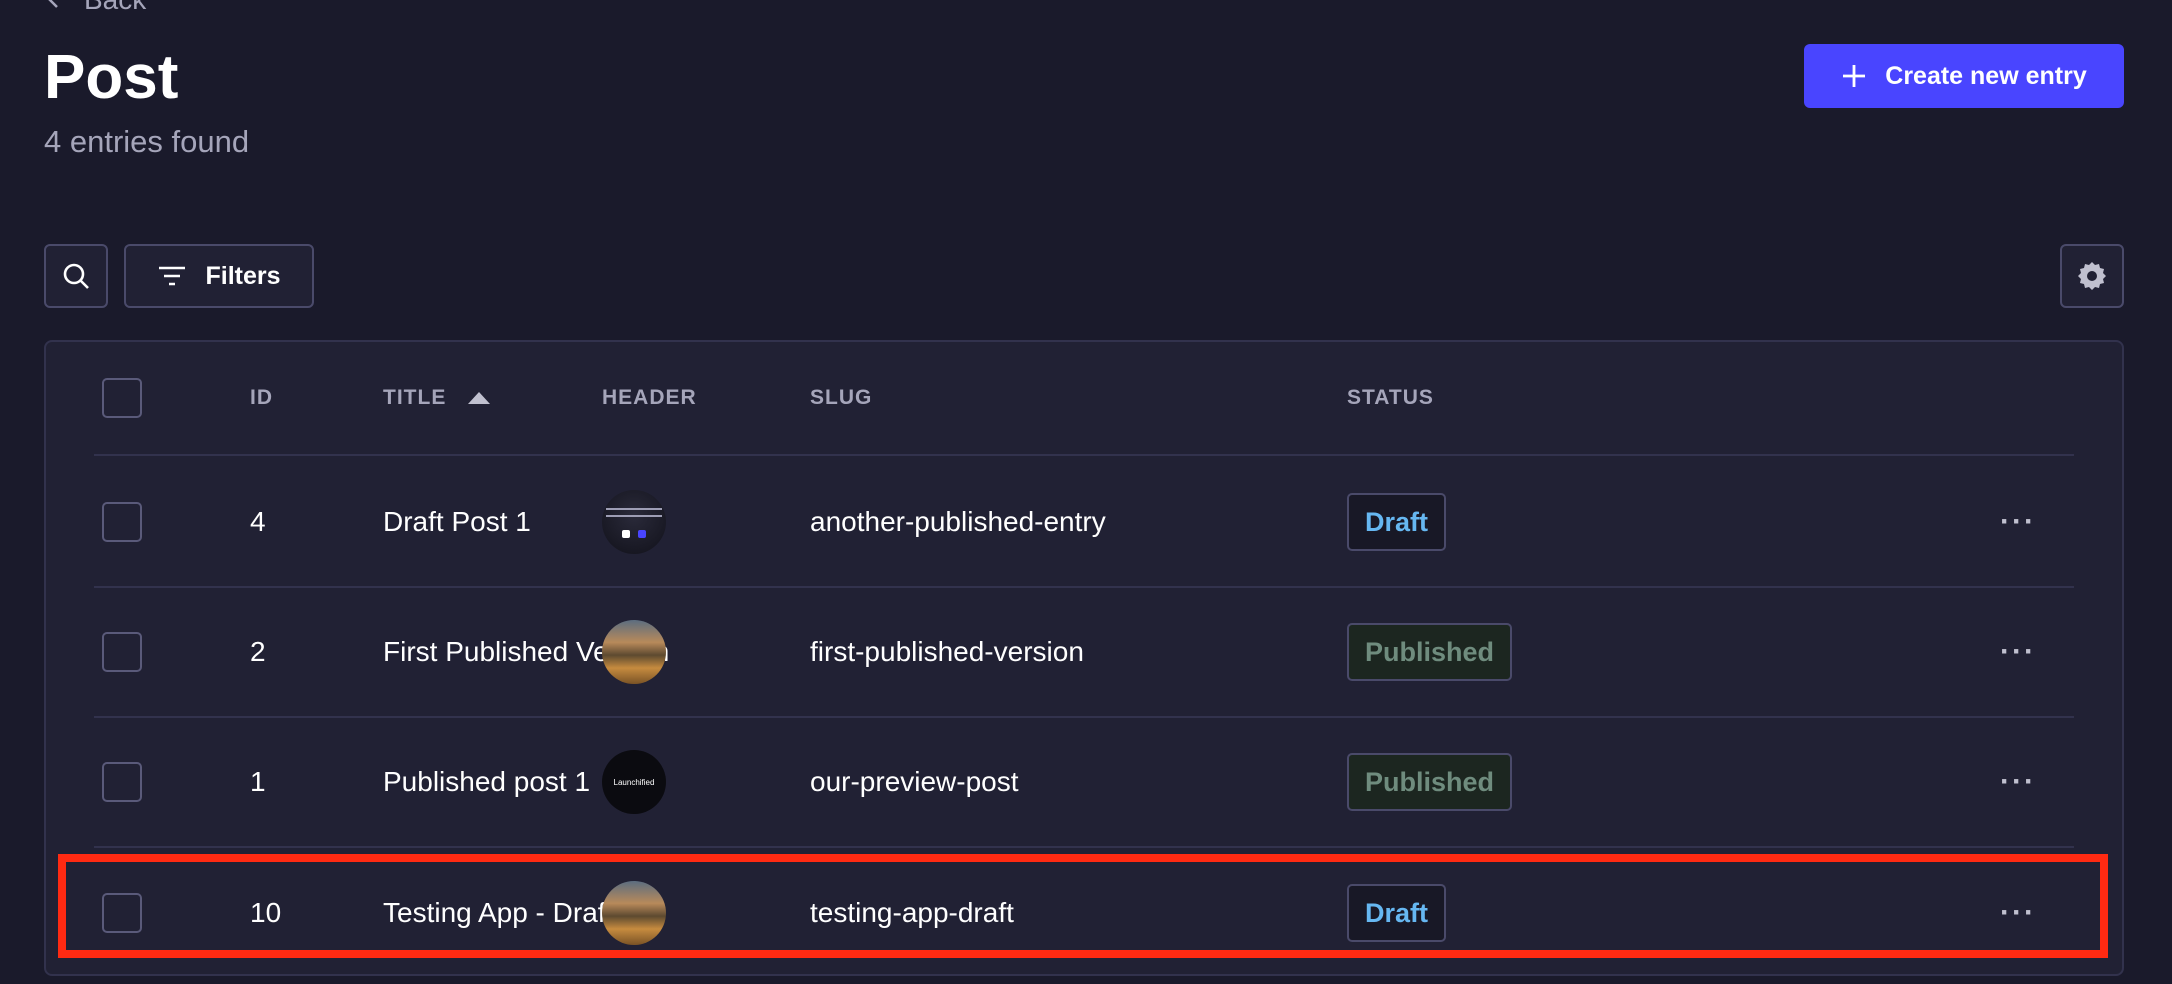 This screenshot has height=984, width=2172. I want to click on row-id: 1, so click(258, 781).